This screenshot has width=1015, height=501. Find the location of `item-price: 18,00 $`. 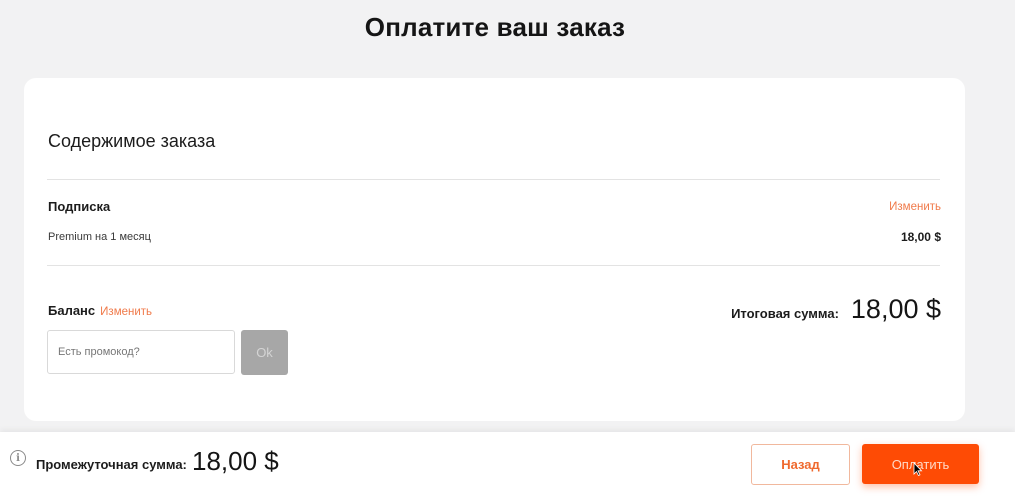

item-price: 18,00 $ is located at coordinates (920, 237).